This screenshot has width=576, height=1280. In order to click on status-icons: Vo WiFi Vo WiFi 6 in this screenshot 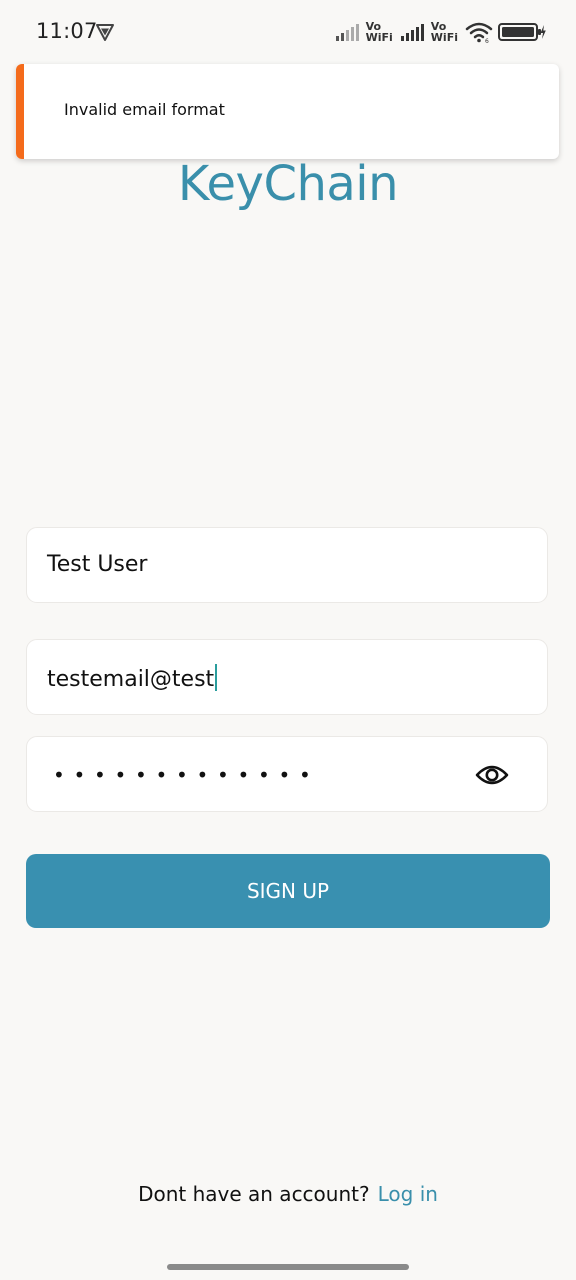, I will do `click(440, 32)`.